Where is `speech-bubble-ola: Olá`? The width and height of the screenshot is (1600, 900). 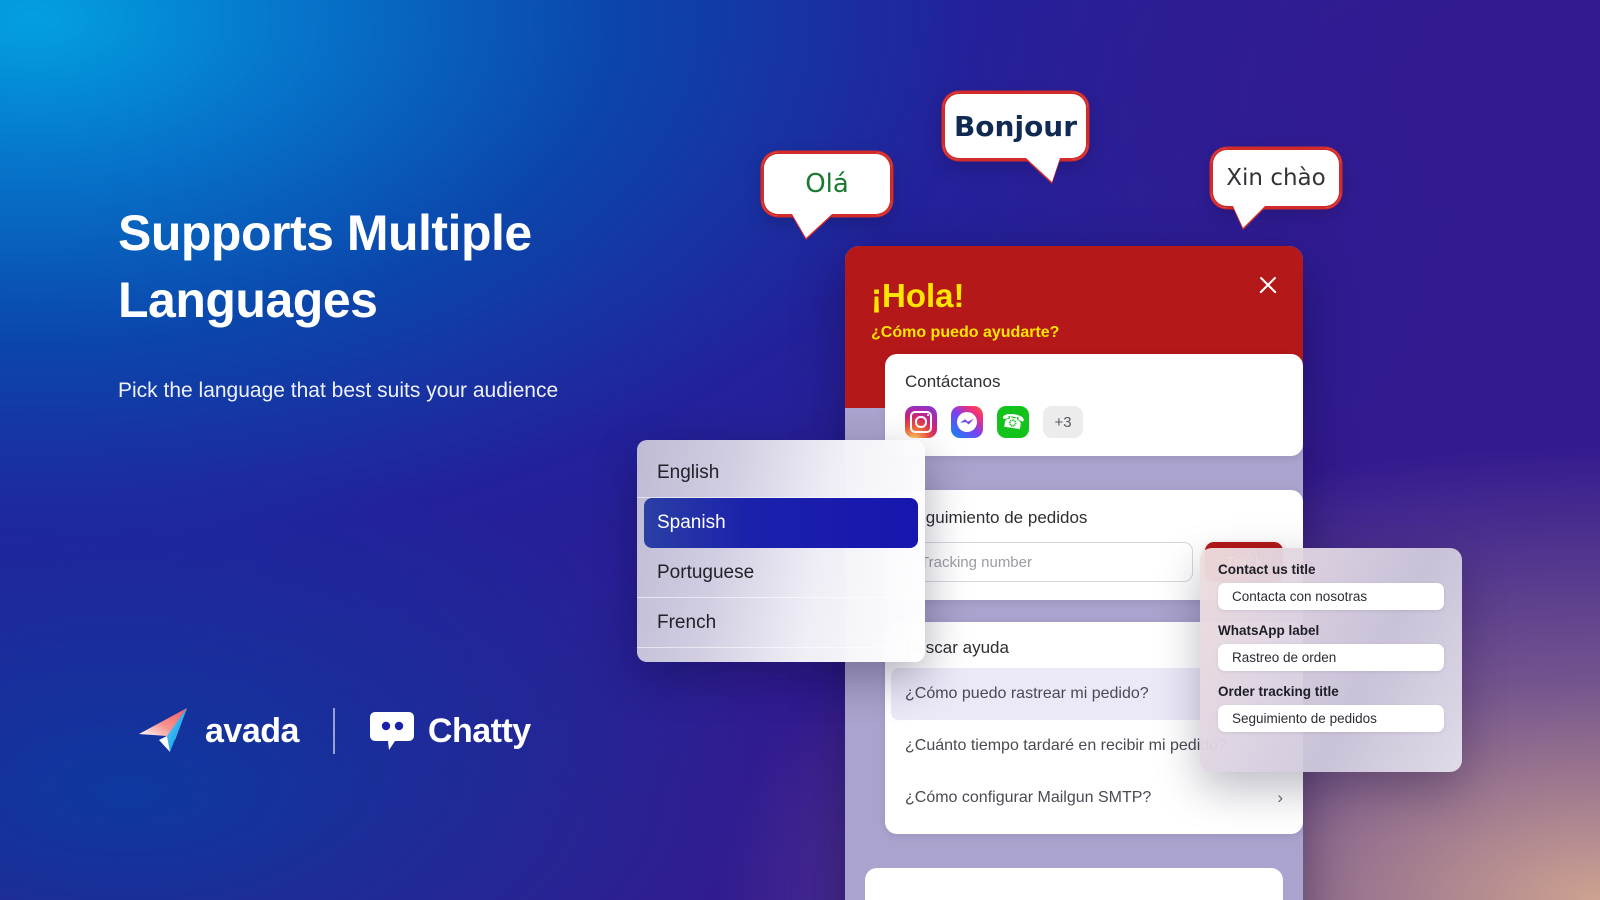
speech-bubble-ola: Olá is located at coordinates (827, 195).